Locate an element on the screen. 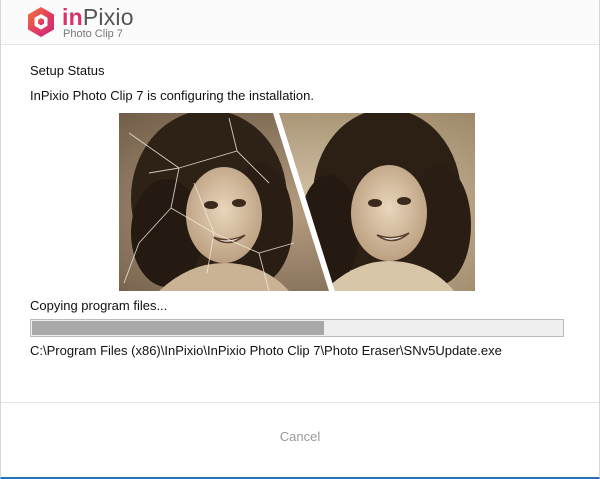 This screenshot has height=479, width=600. installer-header: inPixio Photo Clip 7 is located at coordinates (300, 22).